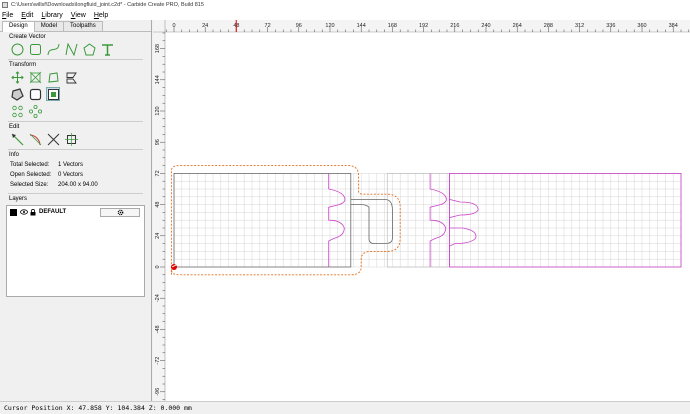 The width and height of the screenshot is (690, 414). What do you see at coordinates (78, 15) in the screenshot?
I see `menu-view: View` at bounding box center [78, 15].